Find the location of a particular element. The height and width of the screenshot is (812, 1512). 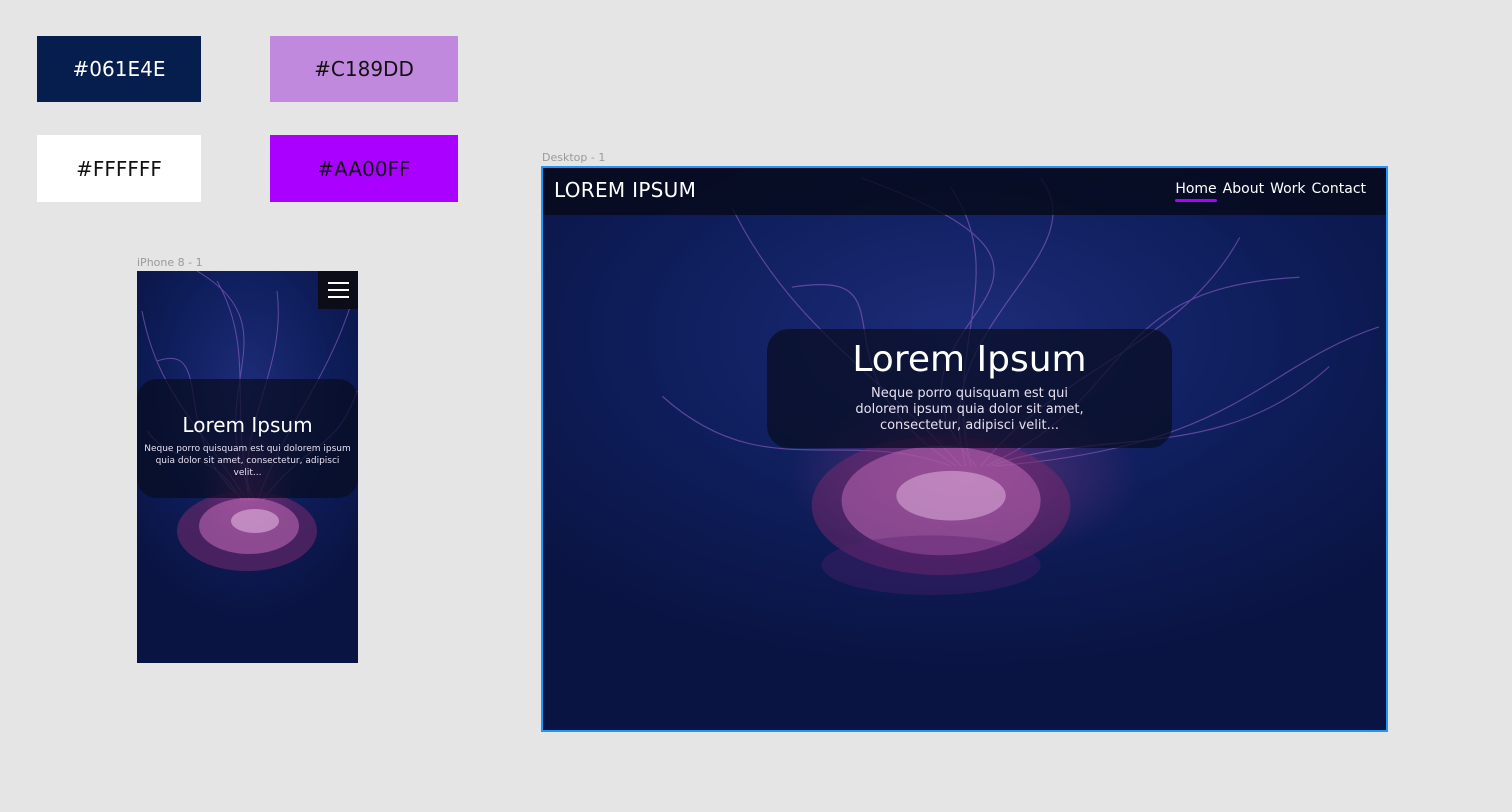

mobile-artboard-label: iPhone 8 - 1 is located at coordinates (170, 262).